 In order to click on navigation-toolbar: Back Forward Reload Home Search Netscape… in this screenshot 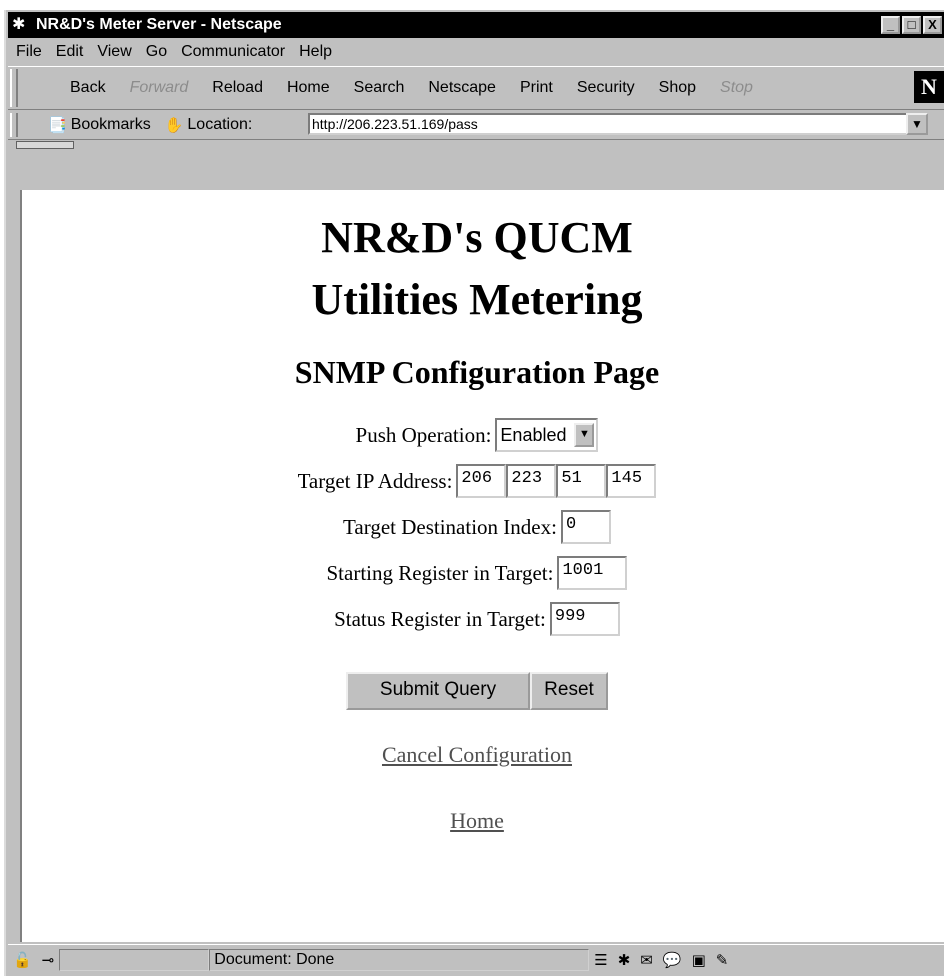, I will do `click(476, 88)`.